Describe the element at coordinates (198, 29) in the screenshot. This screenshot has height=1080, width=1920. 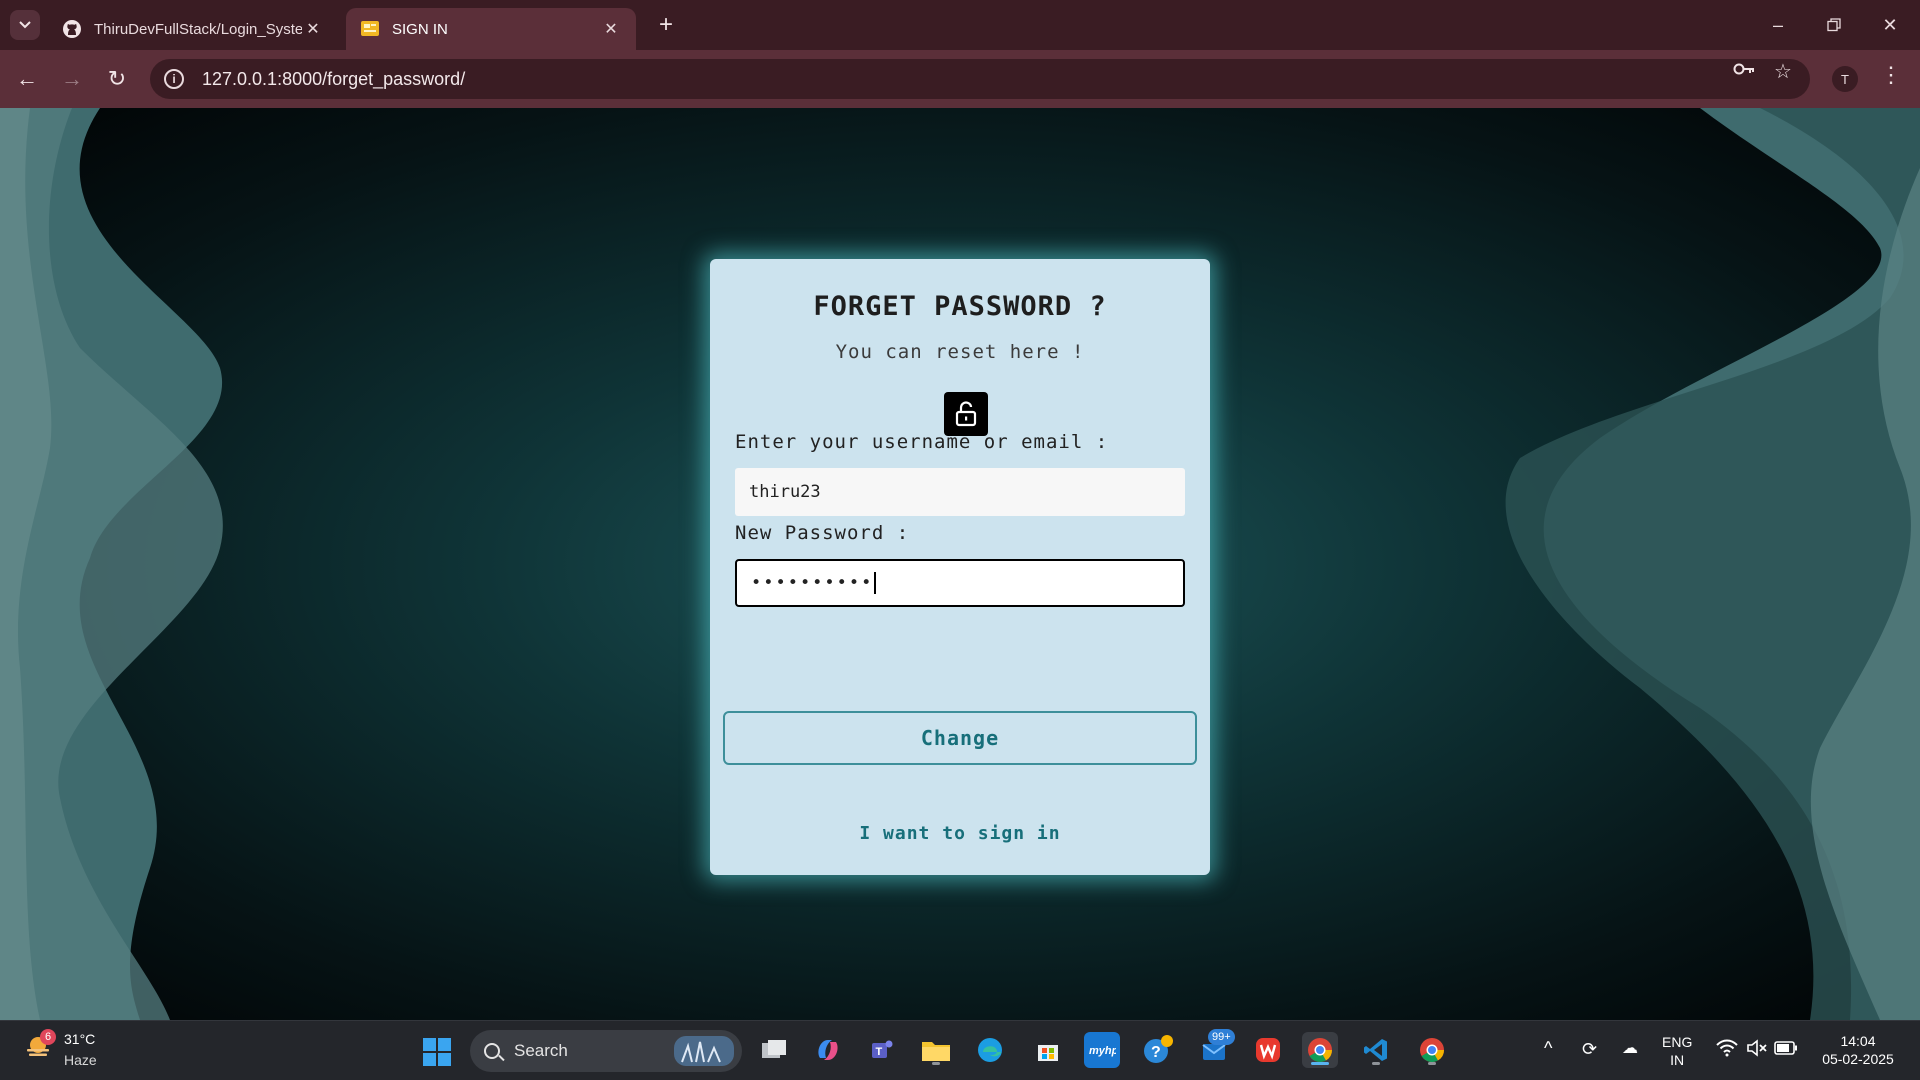
I see `tab-title: ThiruDevFullStack/Login_System` at that location.